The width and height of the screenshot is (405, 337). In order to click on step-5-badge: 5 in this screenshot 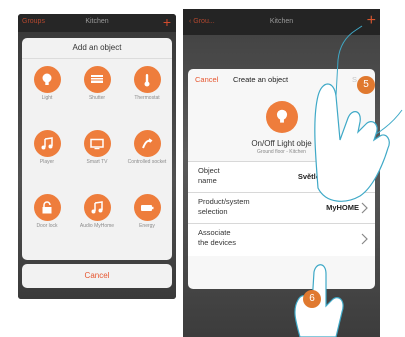, I will do `click(366, 85)`.